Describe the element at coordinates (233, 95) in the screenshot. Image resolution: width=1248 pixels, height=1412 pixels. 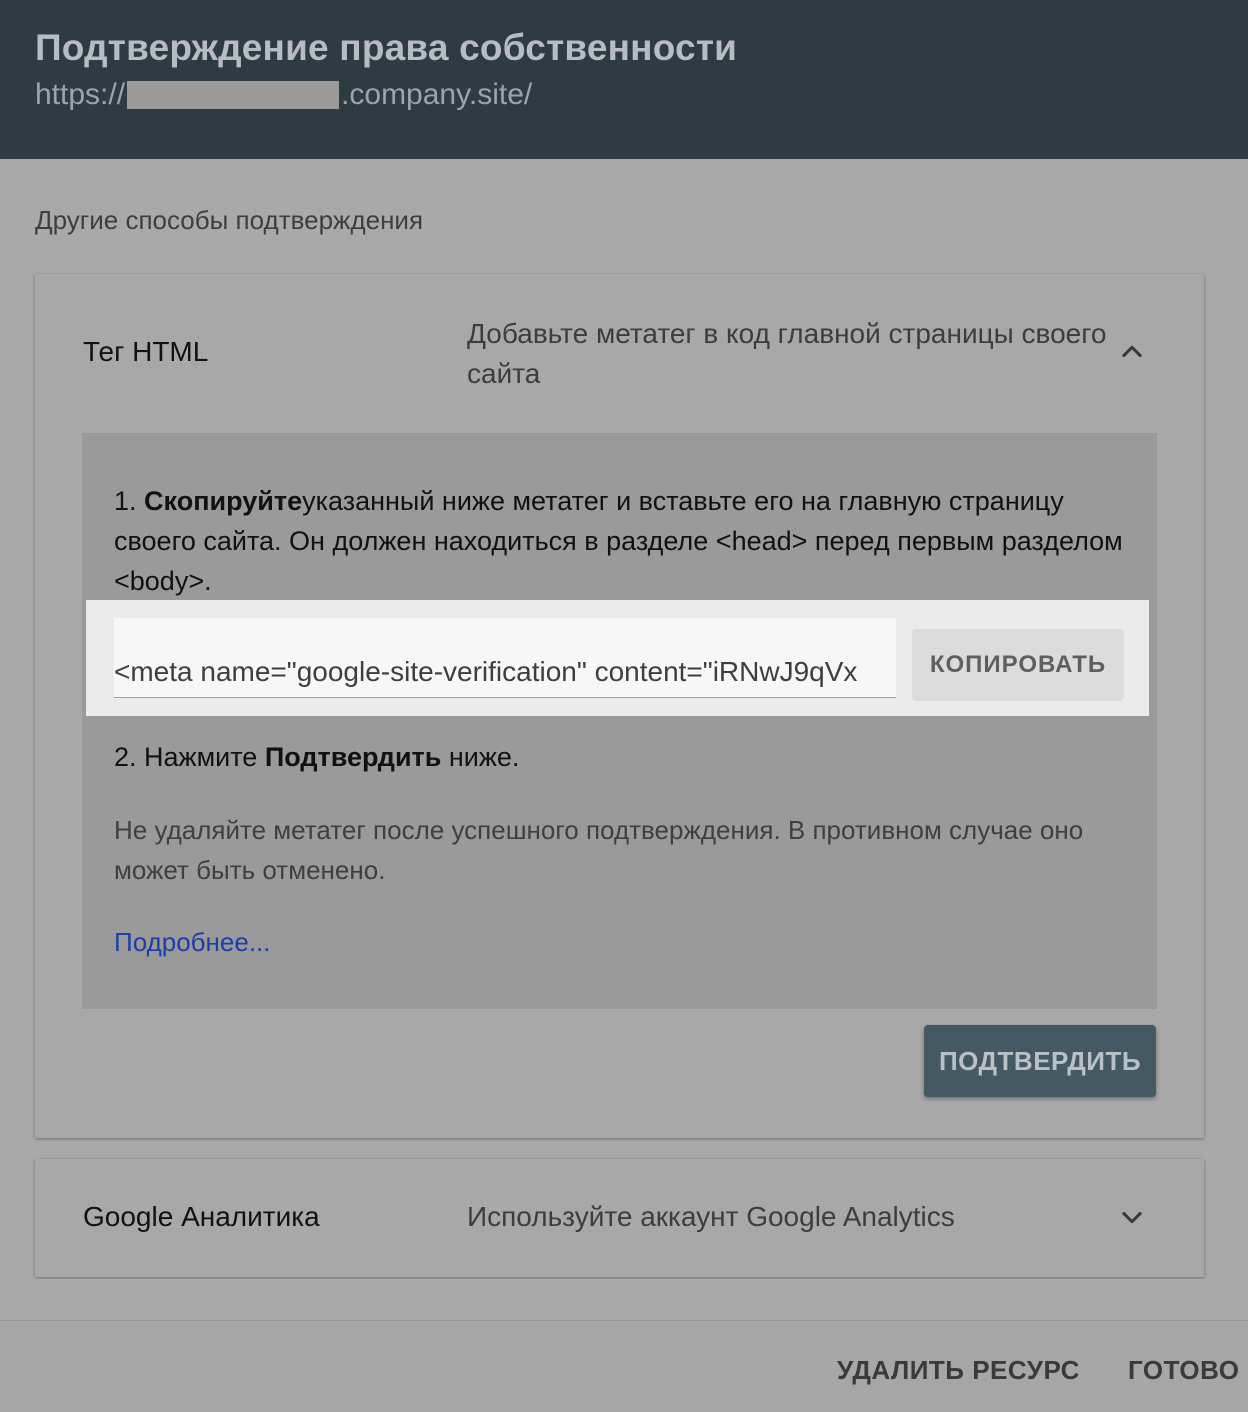
I see `redacted-domain` at that location.